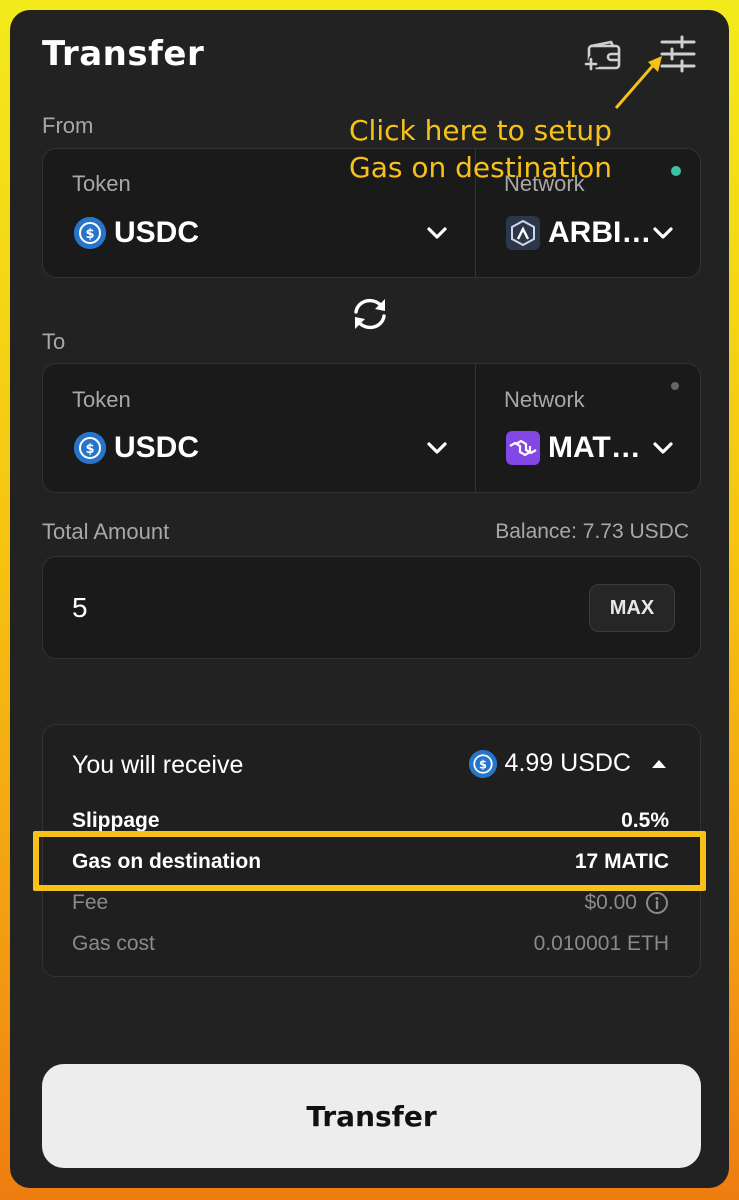 The image size is (739, 1200). Describe the element at coordinates (480, 149) in the screenshot. I see `setup-gas-annotation: Click here to setup Gas on destination` at that location.